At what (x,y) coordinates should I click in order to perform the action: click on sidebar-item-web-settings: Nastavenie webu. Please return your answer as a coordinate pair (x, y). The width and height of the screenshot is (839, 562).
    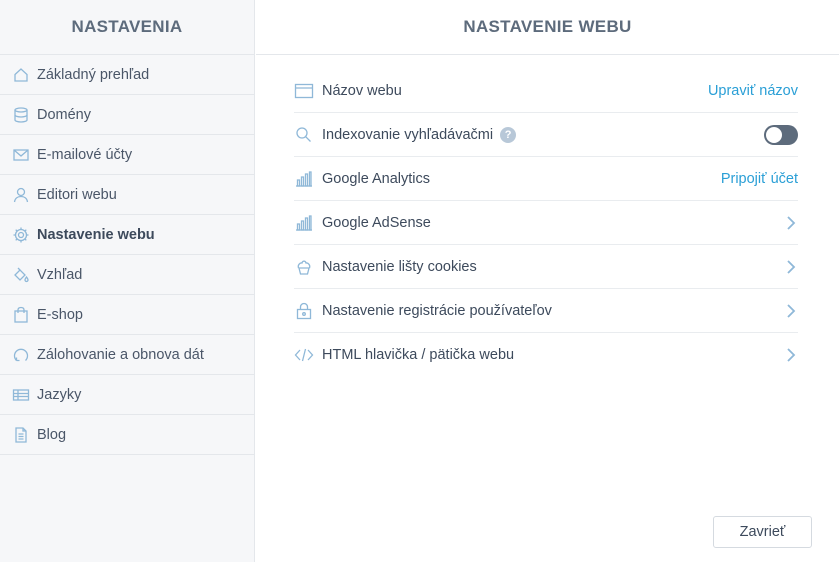
    Looking at the image, I should click on (127, 235).